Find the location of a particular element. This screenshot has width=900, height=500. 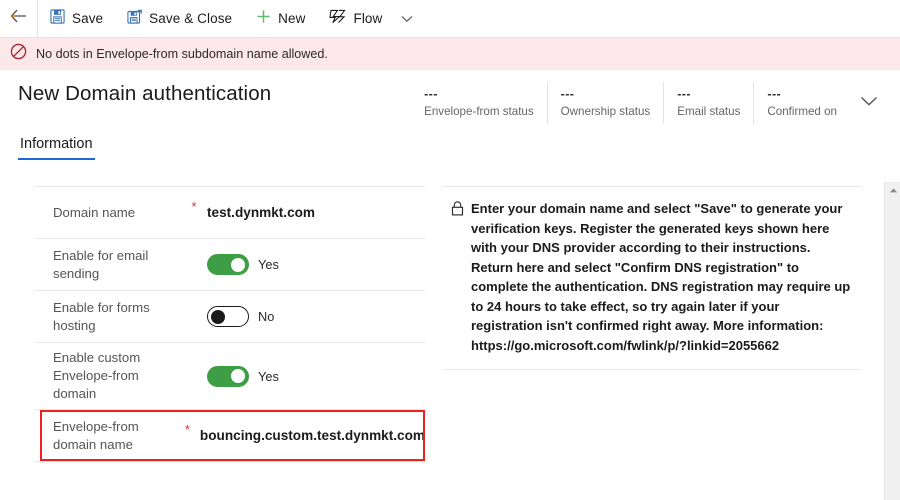

flow-button: Flow is located at coordinates (355, 18).